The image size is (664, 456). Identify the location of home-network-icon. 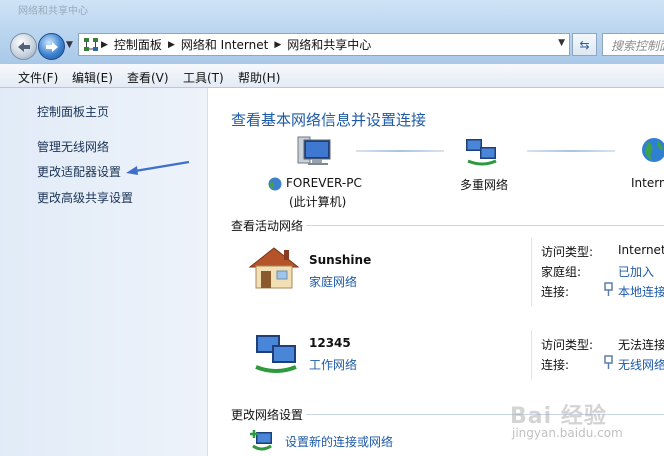
(274, 268).